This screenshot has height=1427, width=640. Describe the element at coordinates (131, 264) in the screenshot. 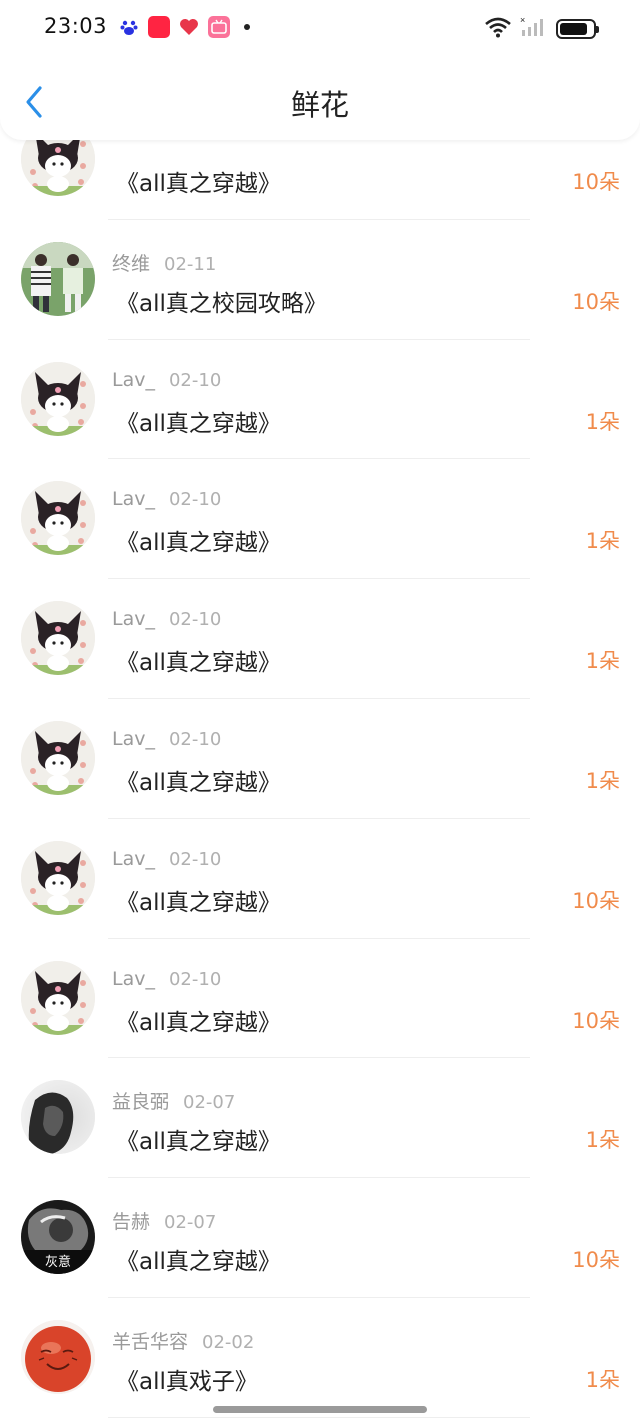

I see `user-name: 终维` at that location.